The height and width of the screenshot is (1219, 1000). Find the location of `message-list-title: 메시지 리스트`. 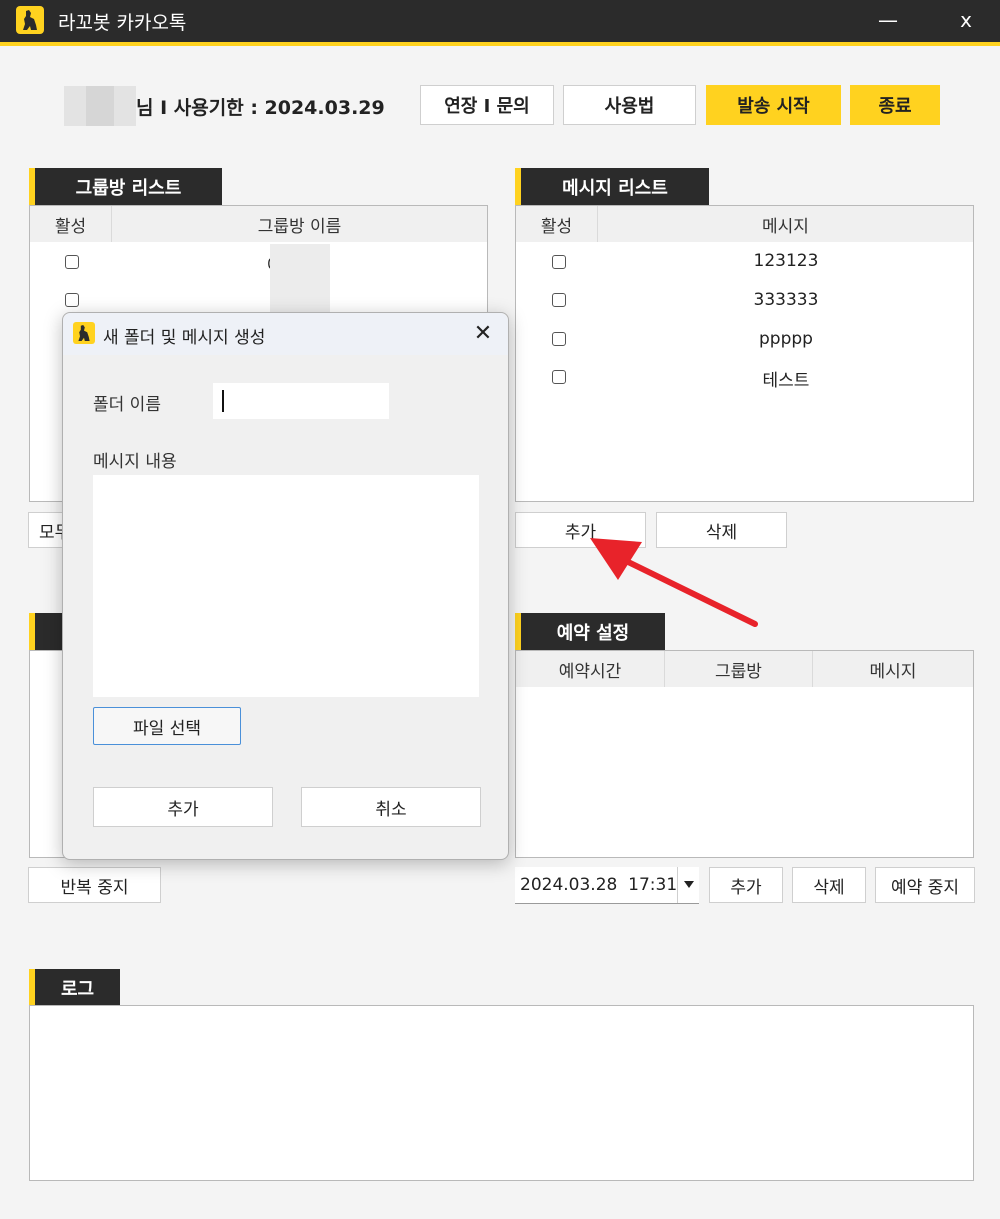

message-list-title: 메시지 리스트 is located at coordinates (612, 186).